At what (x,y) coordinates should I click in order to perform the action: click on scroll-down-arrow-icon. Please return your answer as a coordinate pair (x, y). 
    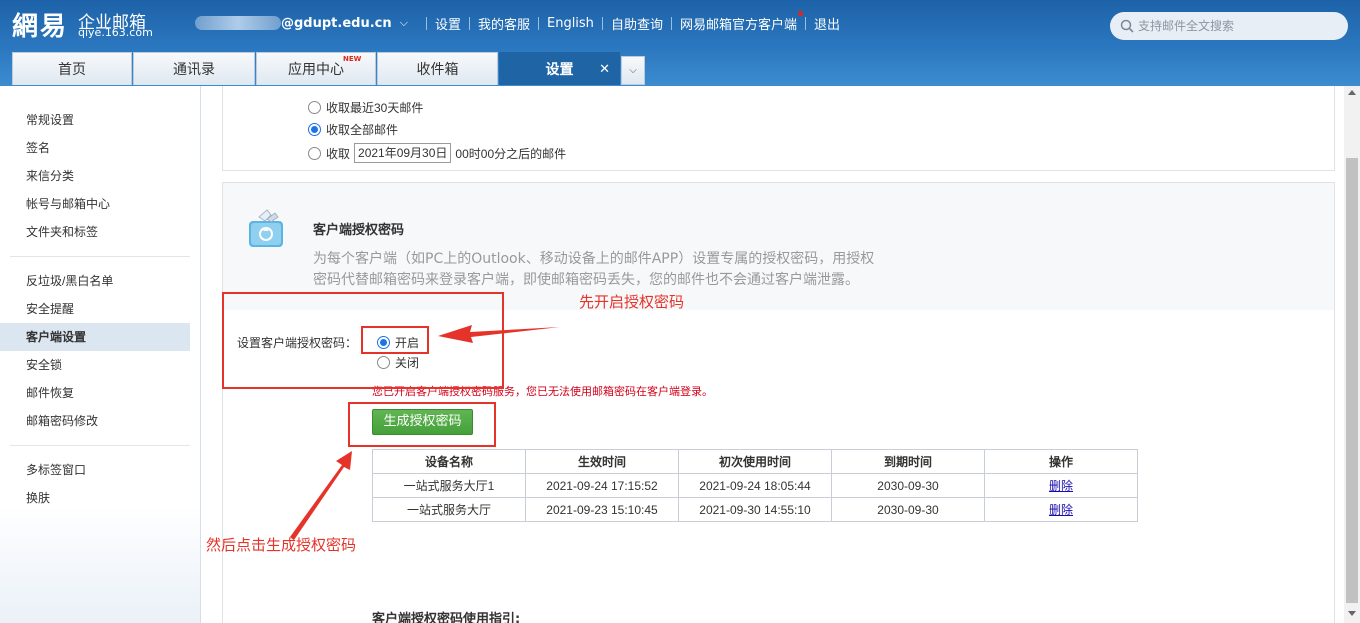
    Looking at the image, I should click on (1352, 613).